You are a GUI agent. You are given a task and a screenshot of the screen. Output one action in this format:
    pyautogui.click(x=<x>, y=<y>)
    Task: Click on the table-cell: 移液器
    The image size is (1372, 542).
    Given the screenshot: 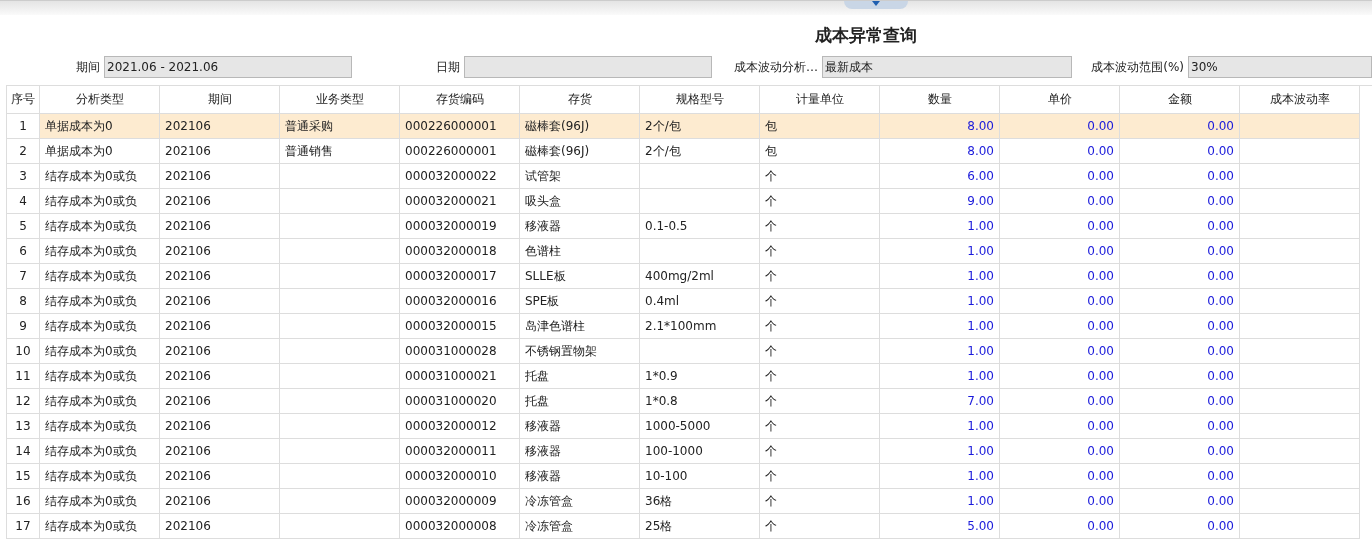 What is the action you would take?
    pyautogui.click(x=580, y=226)
    